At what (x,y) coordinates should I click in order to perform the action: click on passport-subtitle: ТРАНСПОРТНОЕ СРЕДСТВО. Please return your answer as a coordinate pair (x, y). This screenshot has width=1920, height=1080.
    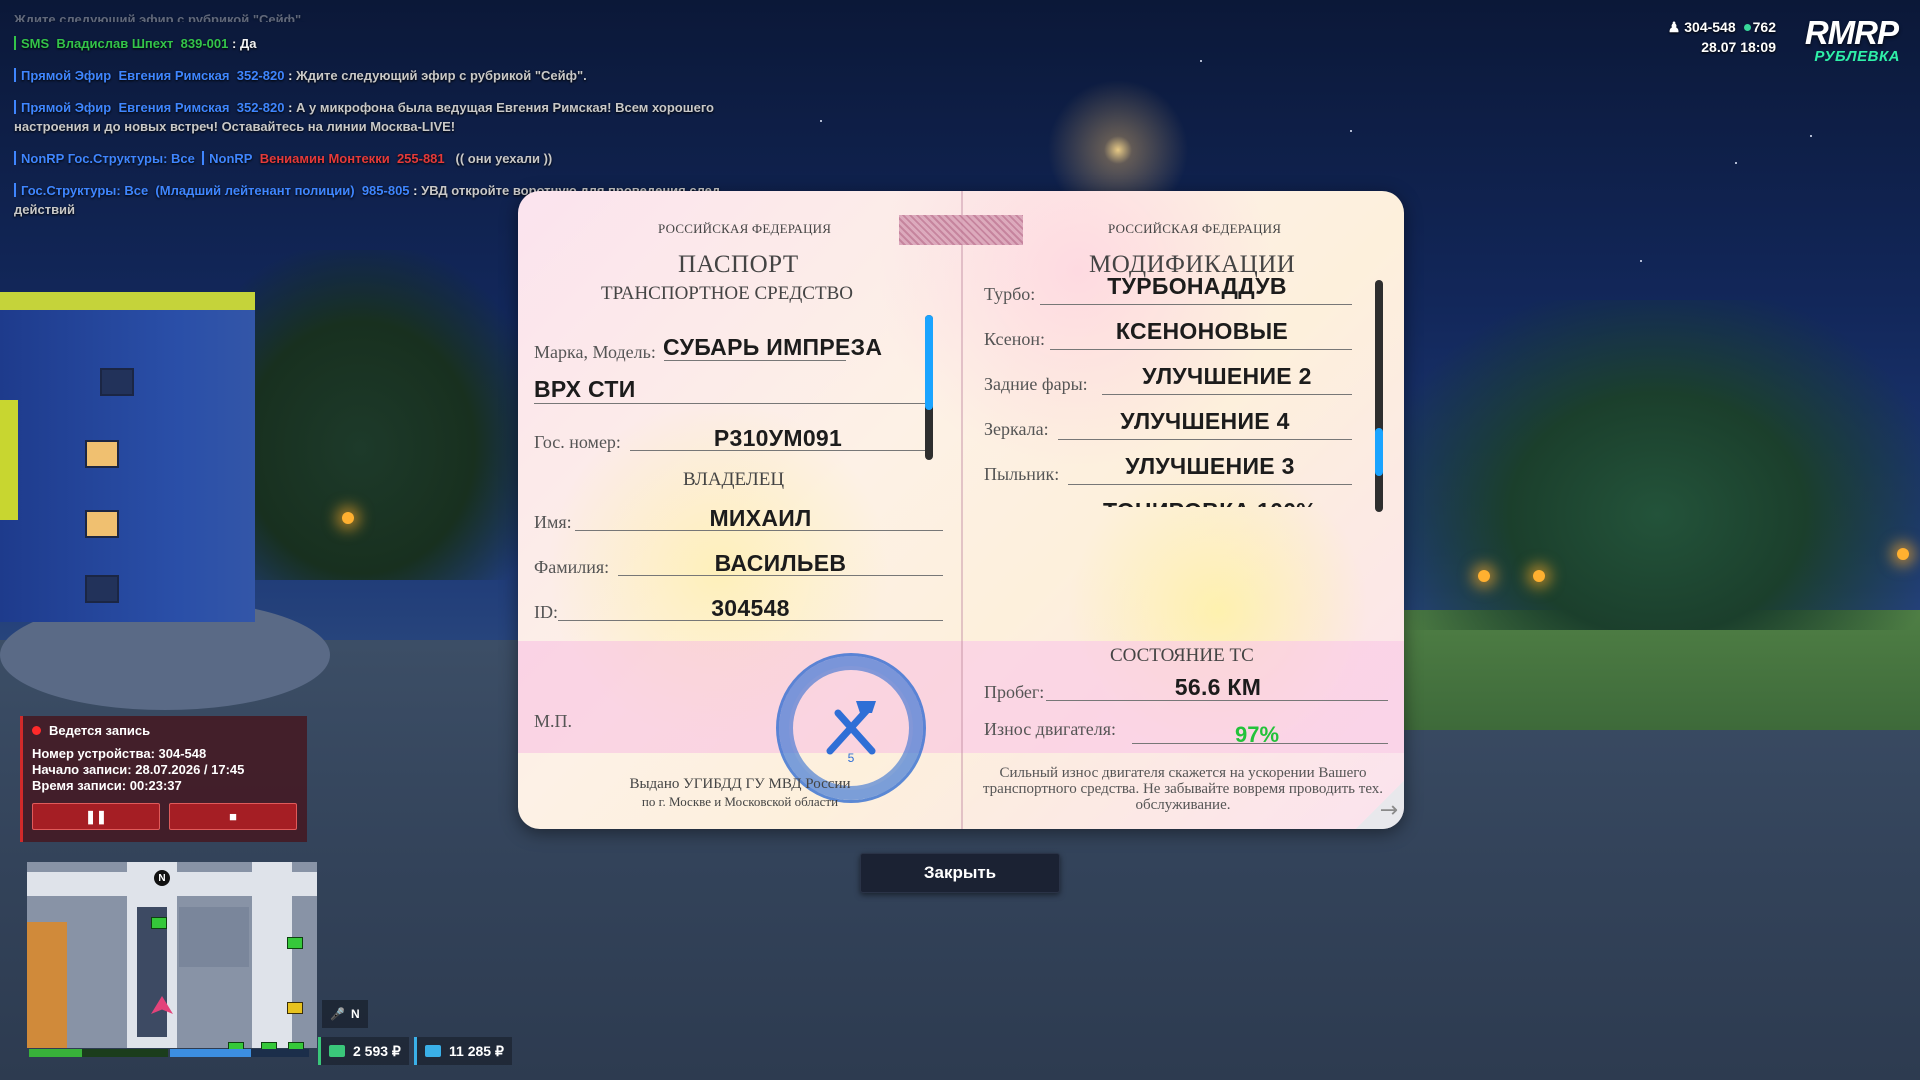
    Looking at the image, I should click on (727, 293).